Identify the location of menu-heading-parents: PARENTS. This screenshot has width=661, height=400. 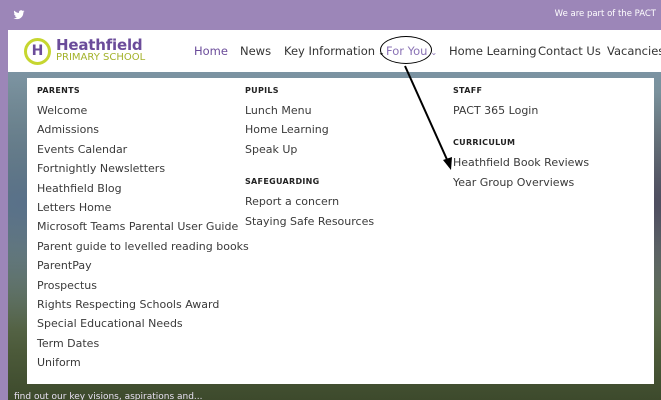
(58, 90).